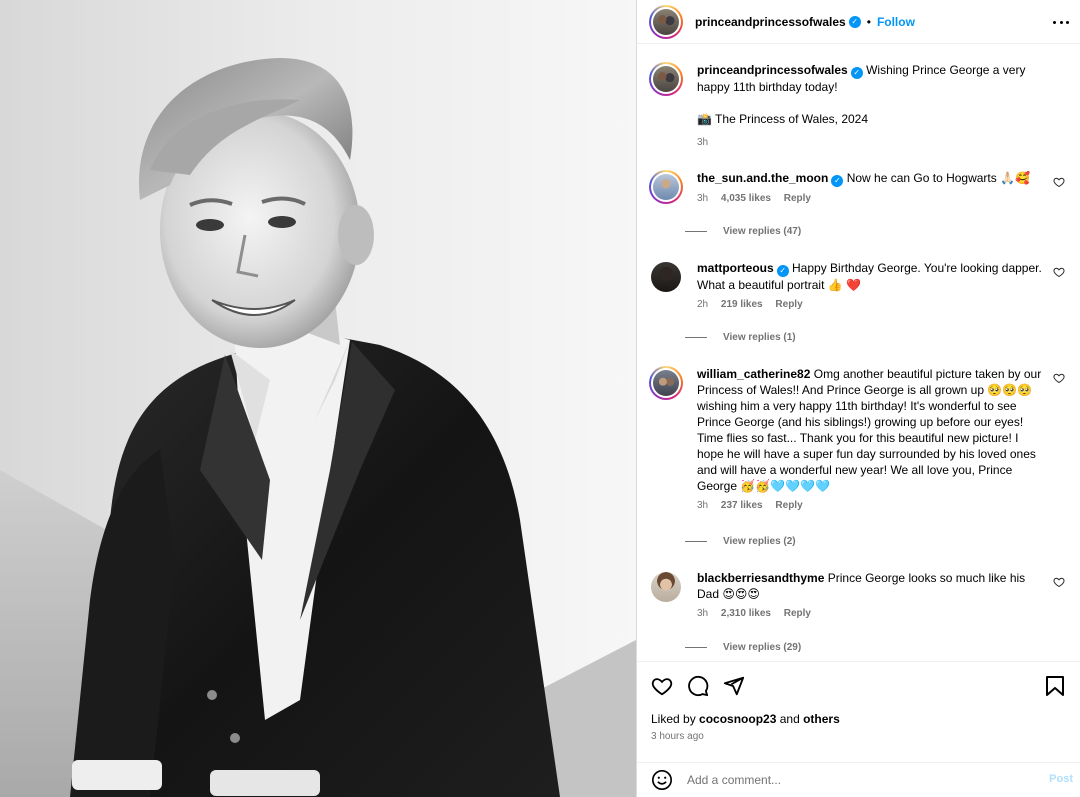  Describe the element at coordinates (703, 142) in the screenshot. I see `caption-time: 3h` at that location.